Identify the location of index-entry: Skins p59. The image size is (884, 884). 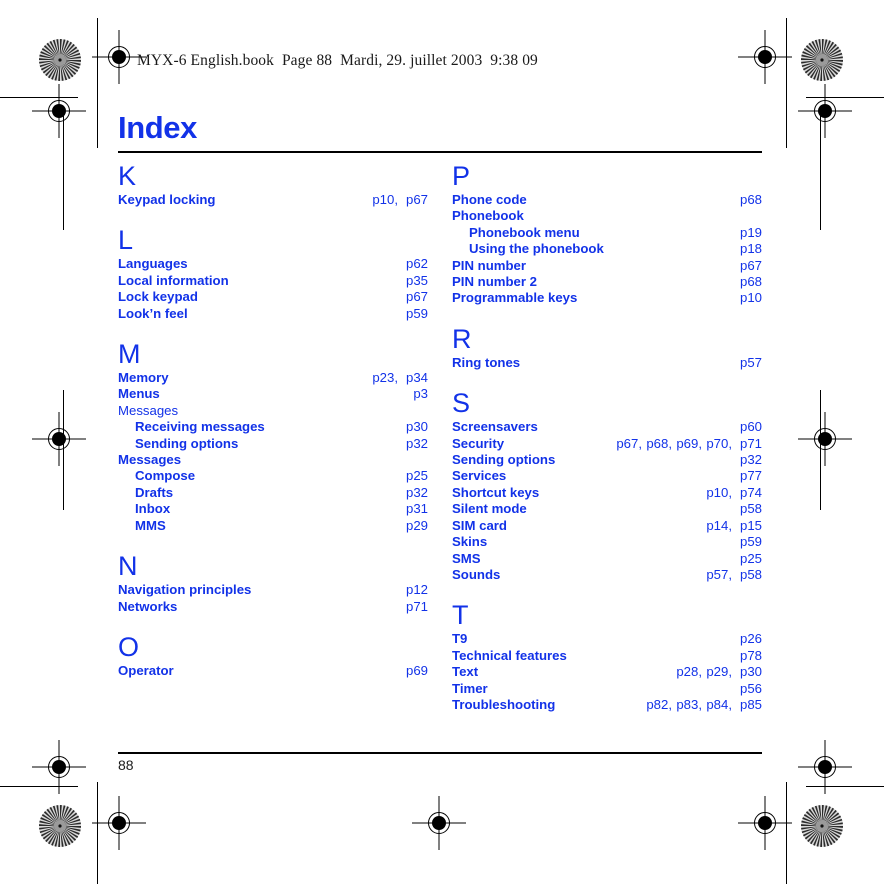
(607, 542).